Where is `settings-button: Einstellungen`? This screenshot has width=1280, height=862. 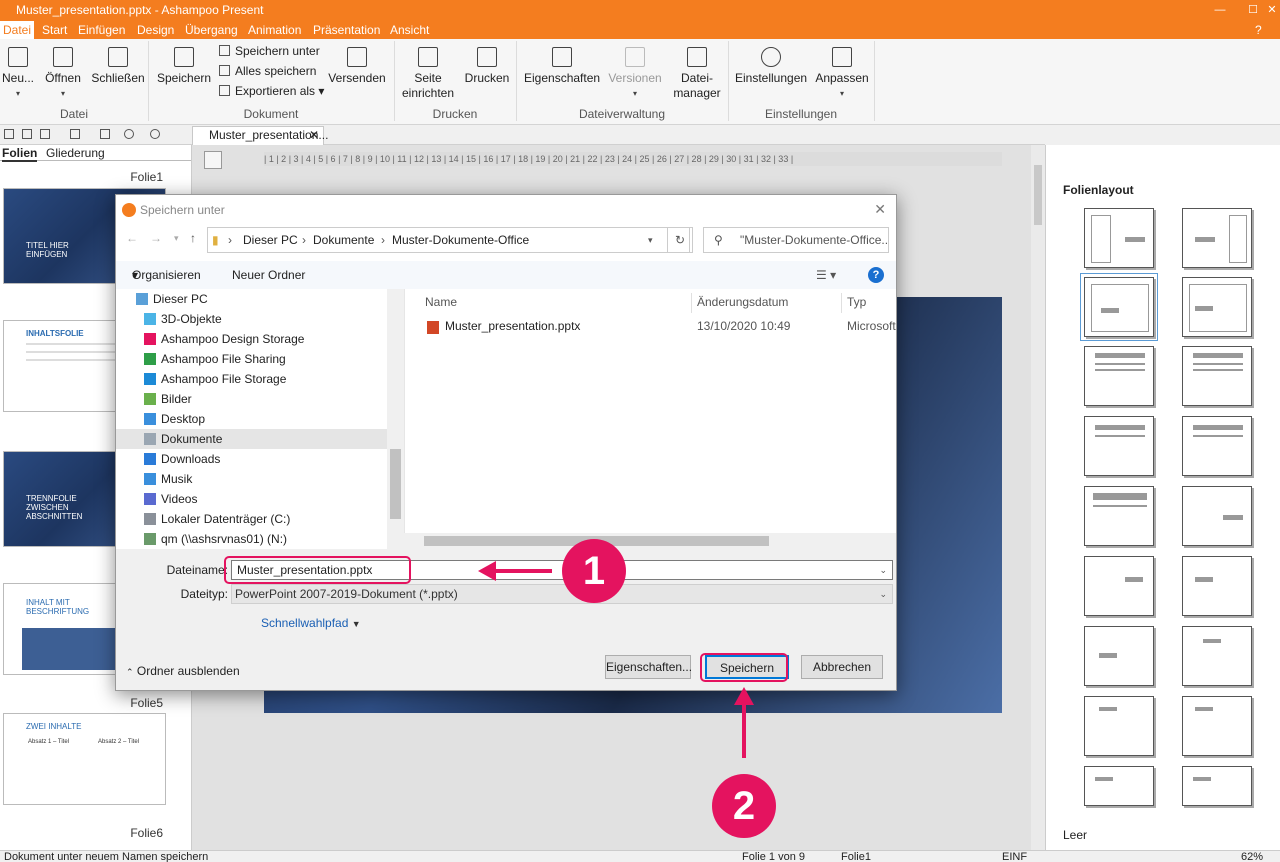
settings-button: Einstellungen is located at coordinates (771, 66).